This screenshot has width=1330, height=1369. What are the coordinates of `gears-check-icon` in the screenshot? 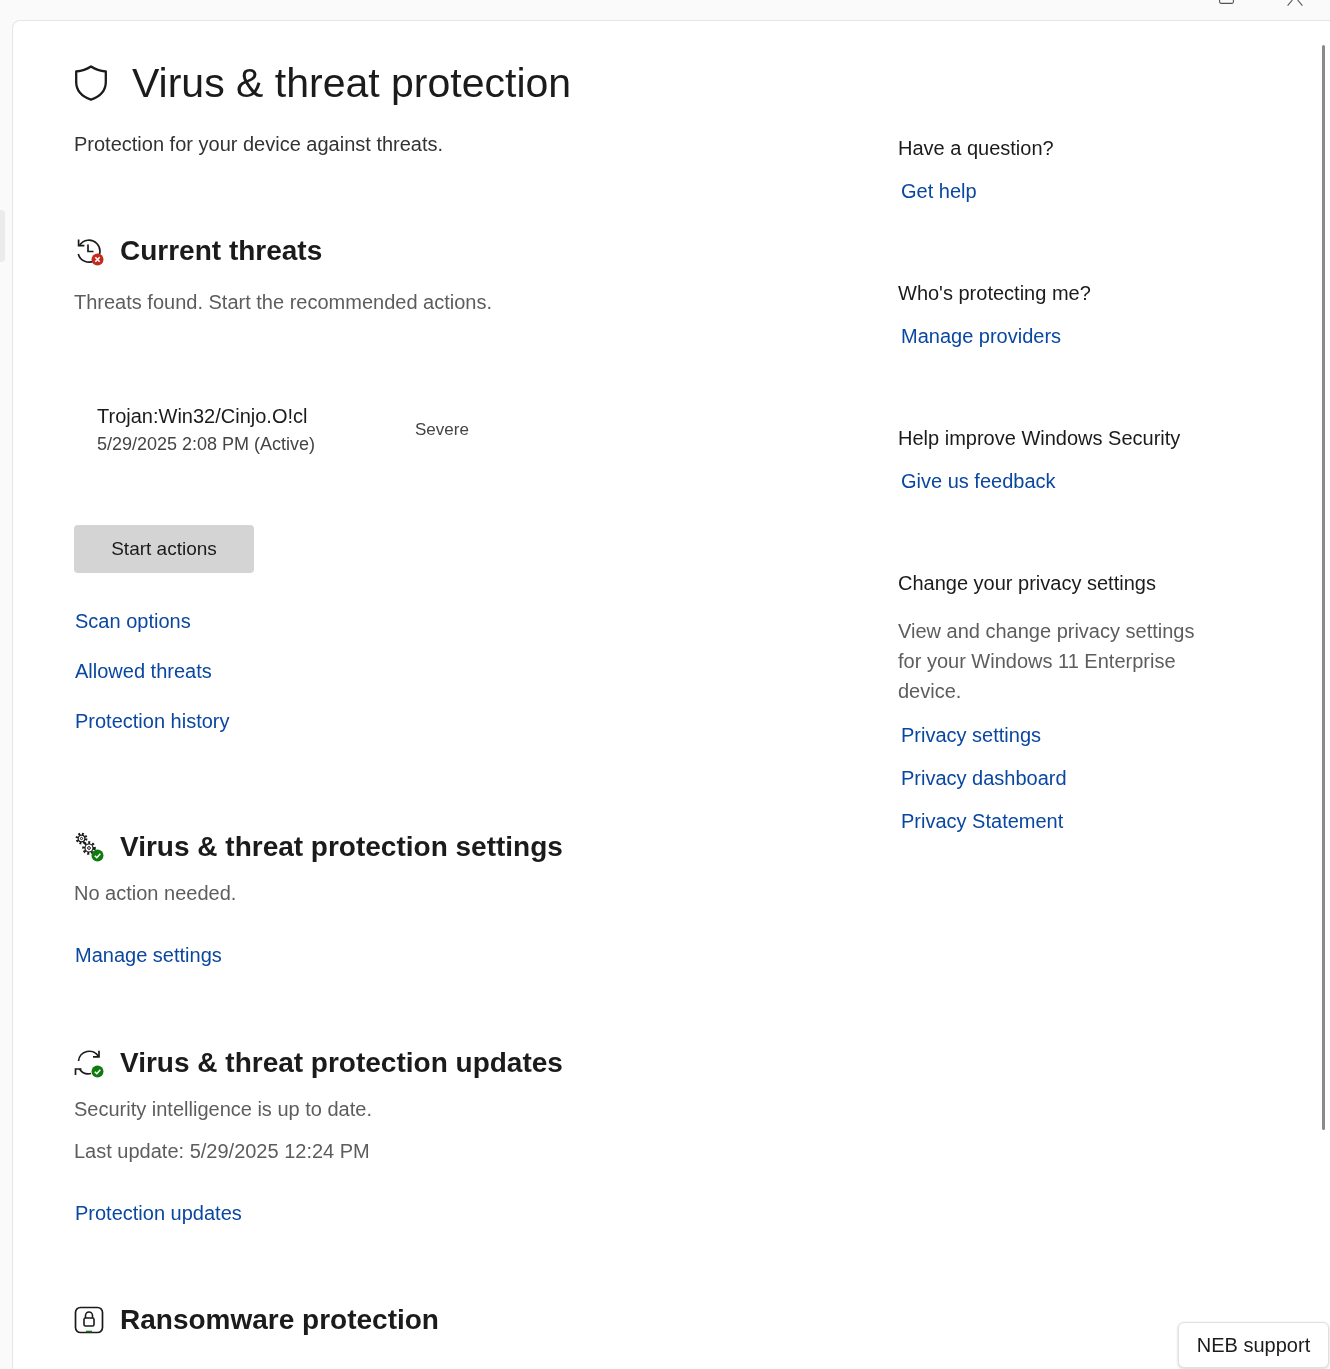 It's located at (89, 847).